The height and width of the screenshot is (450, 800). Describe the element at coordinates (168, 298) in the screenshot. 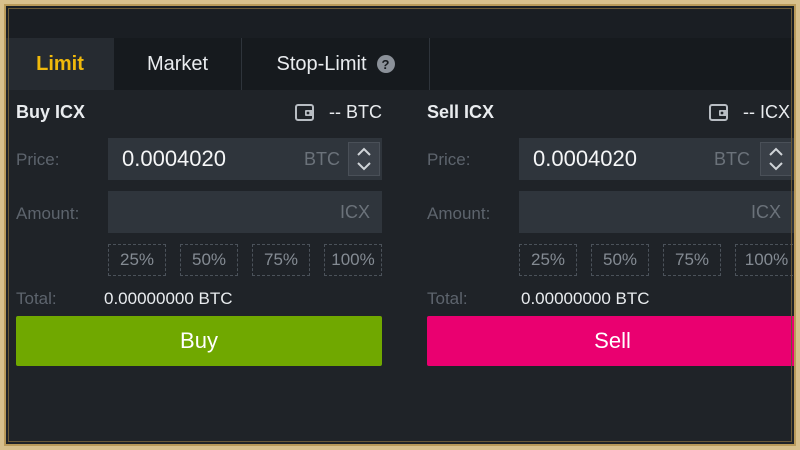

I see `buy-total-value: 0.00000000 BTC` at that location.